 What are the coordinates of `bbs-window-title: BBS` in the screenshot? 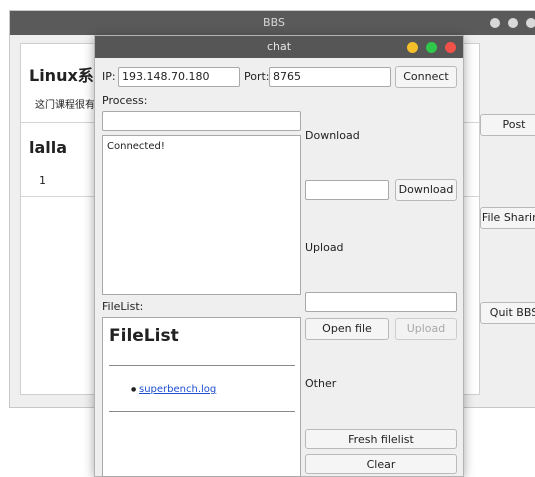 It's located at (274, 22).